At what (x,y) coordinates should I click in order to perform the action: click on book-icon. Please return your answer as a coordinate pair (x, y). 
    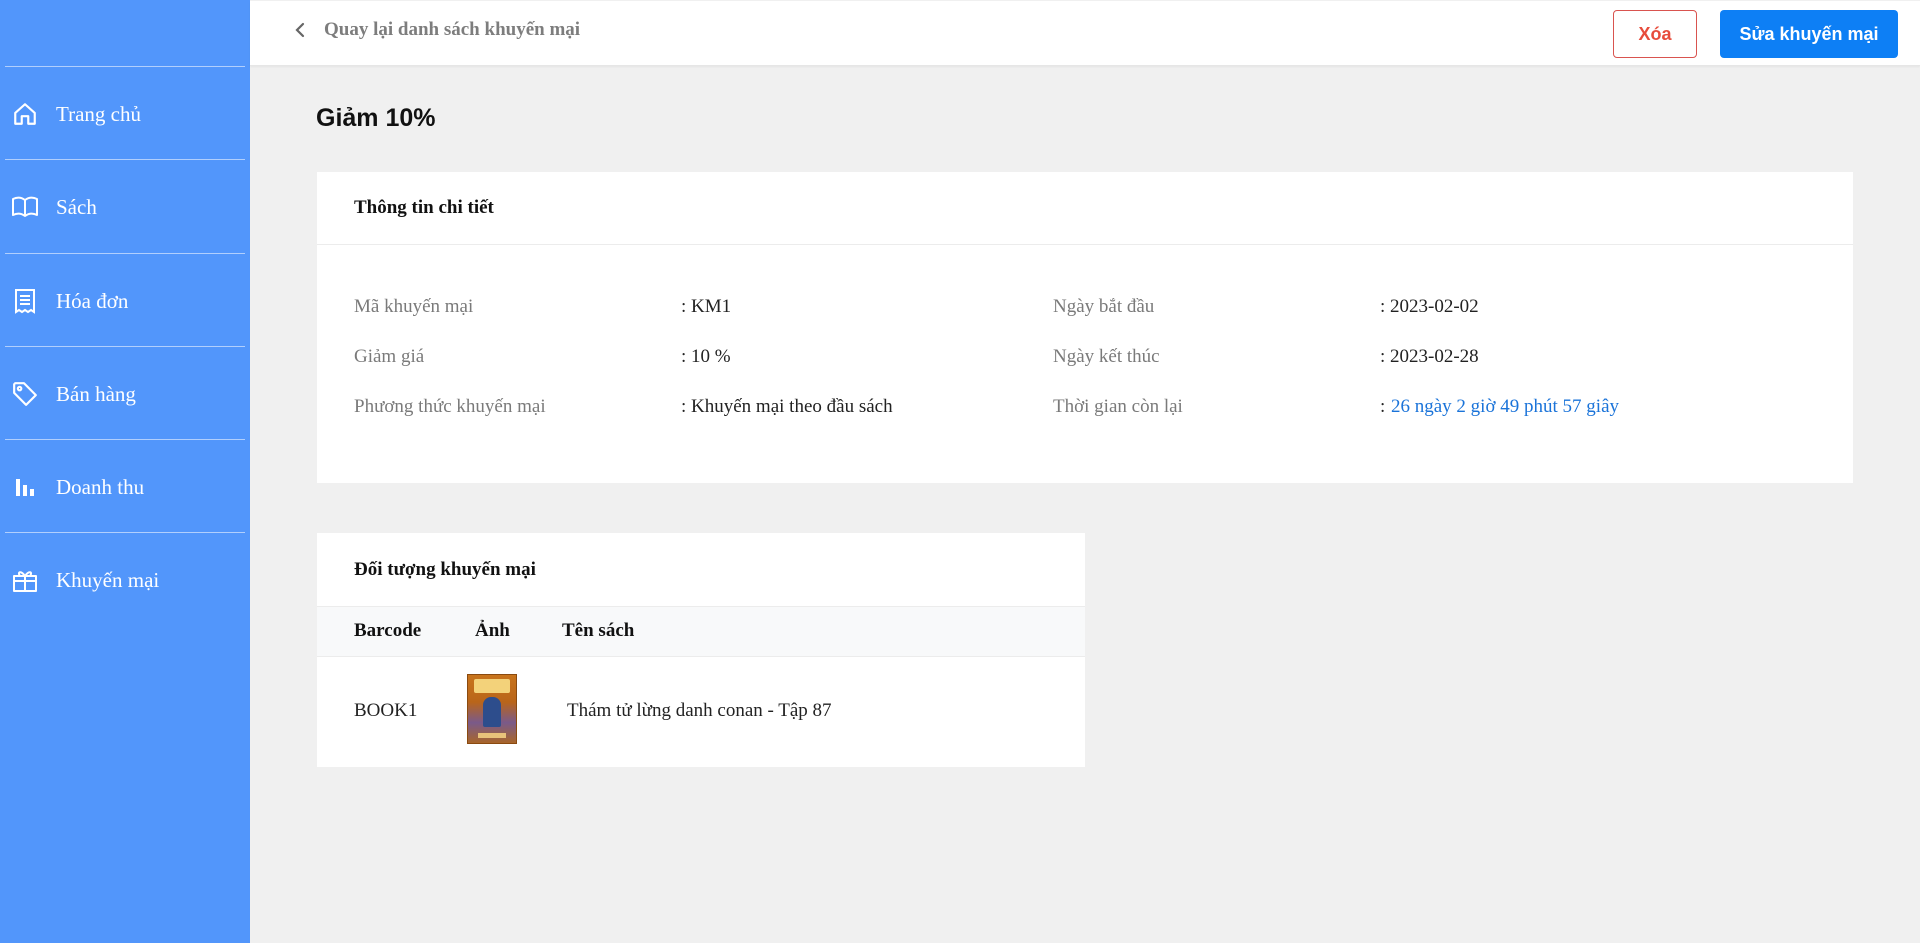
    Looking at the image, I should click on (25, 207).